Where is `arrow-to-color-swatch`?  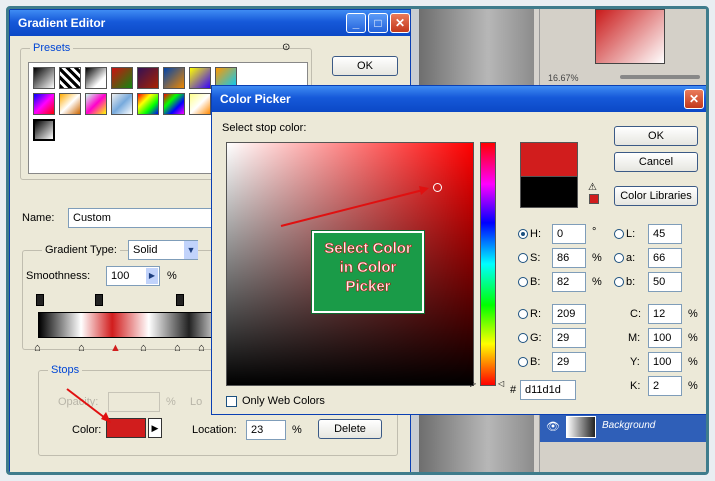 arrow-to-color-swatch is located at coordinates (88, 405).